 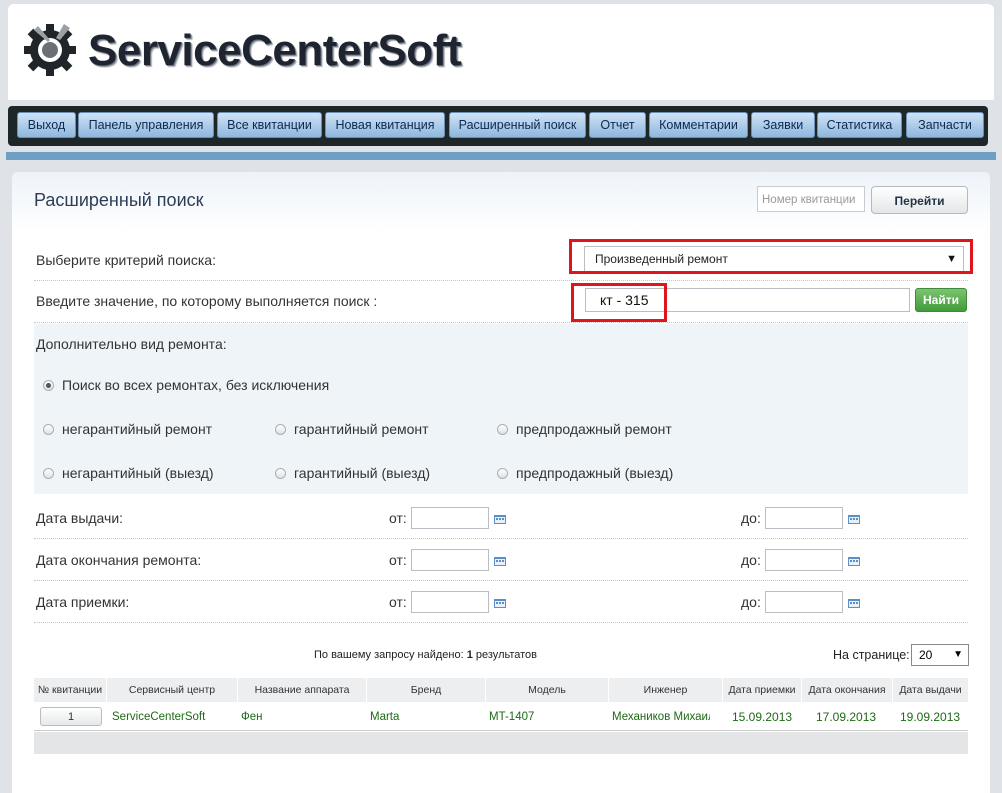 I want to click on nav-requests: Заявки, so click(x=783, y=125).